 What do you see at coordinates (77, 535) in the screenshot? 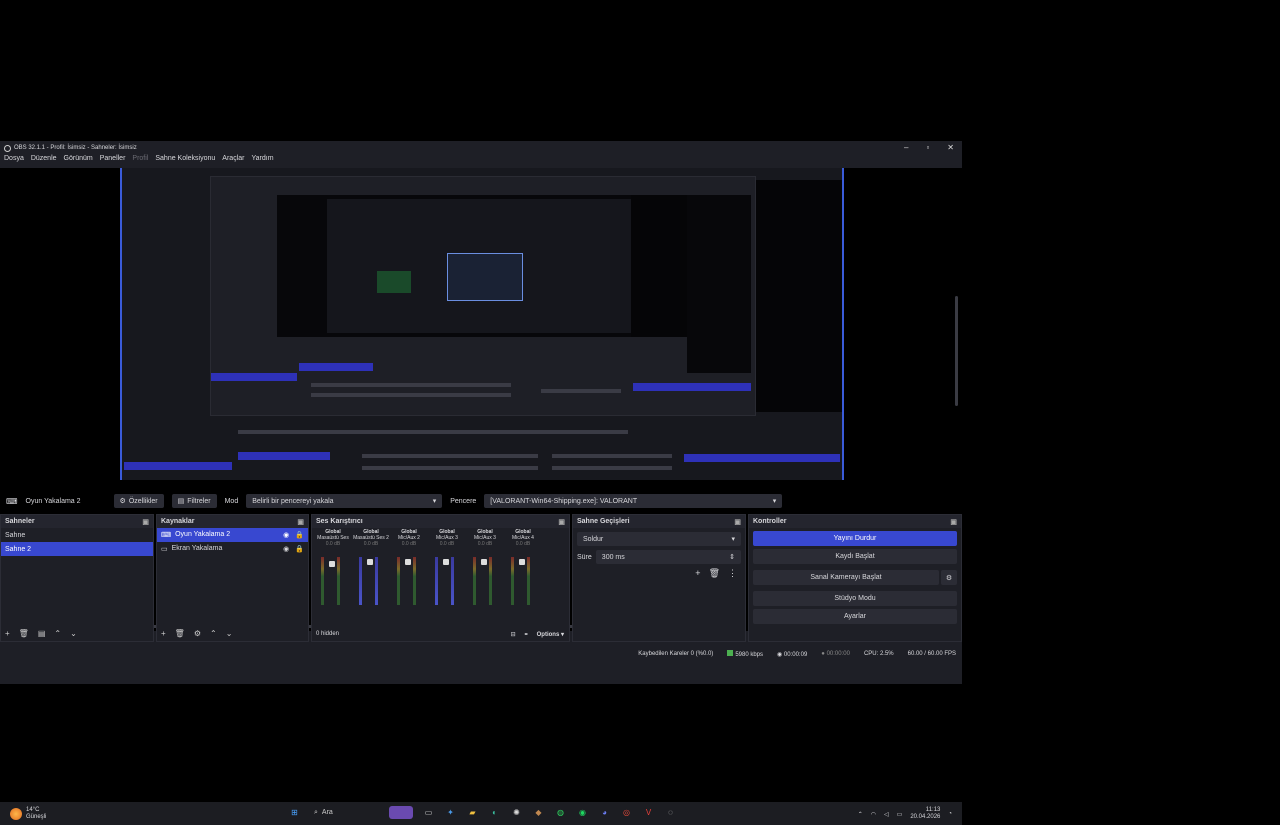
I see `scene-item: Sahne` at bounding box center [77, 535].